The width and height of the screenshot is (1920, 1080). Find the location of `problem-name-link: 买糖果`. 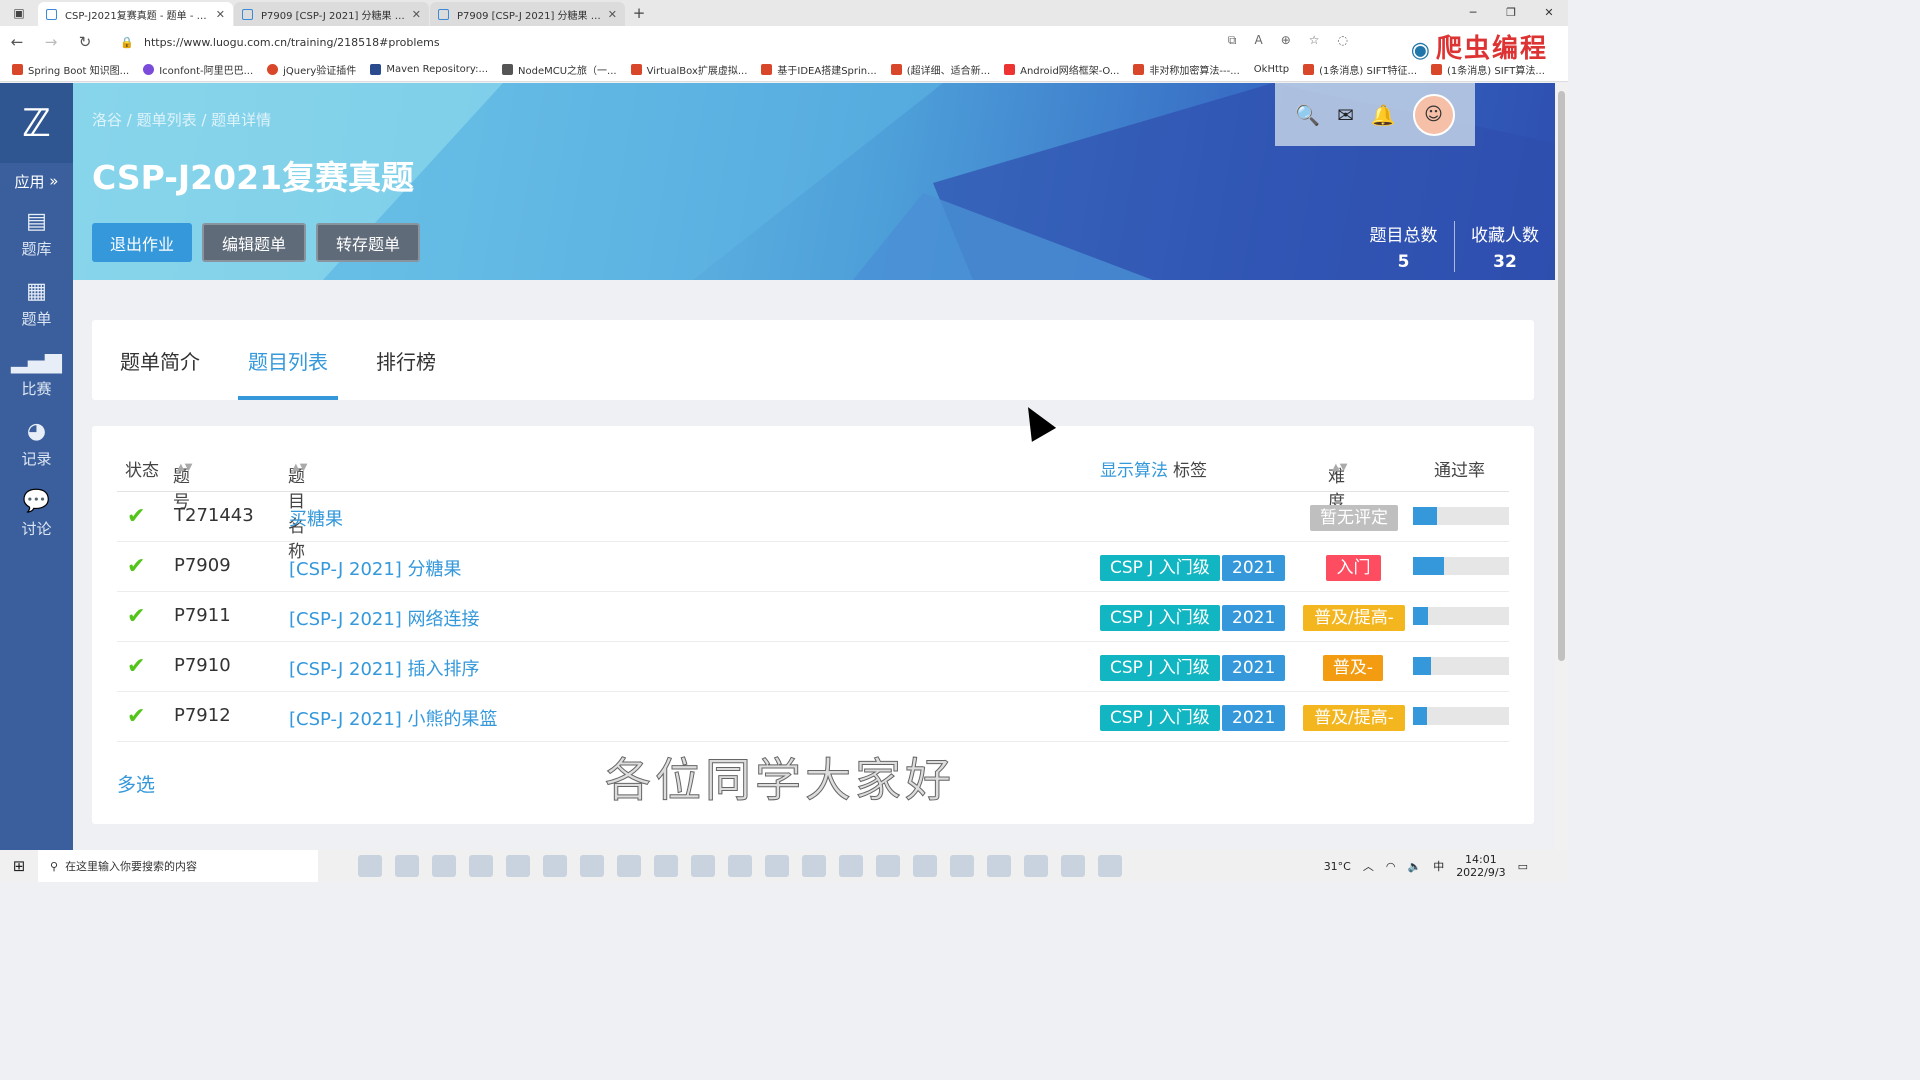

problem-name-link: 买糖果 is located at coordinates (316, 518).